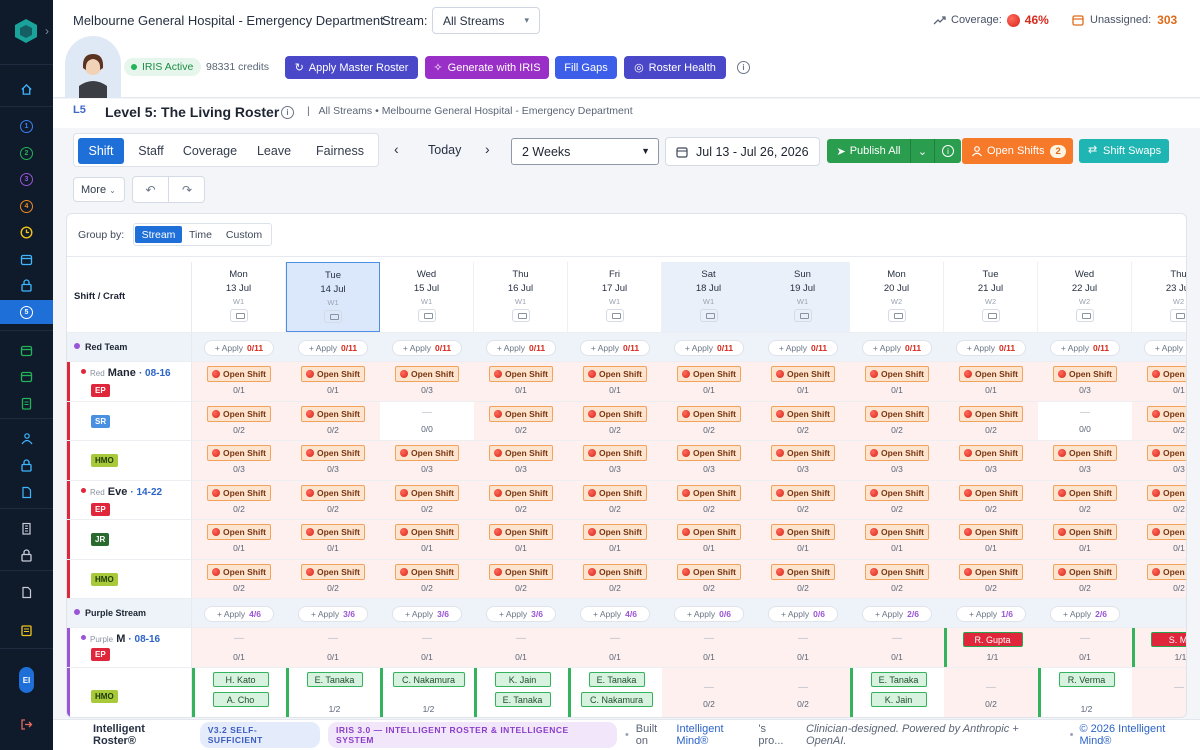 The image size is (1200, 750). What do you see at coordinates (615, 297) in the screenshot?
I see `day-header: Fri 17 Jul W1` at bounding box center [615, 297].